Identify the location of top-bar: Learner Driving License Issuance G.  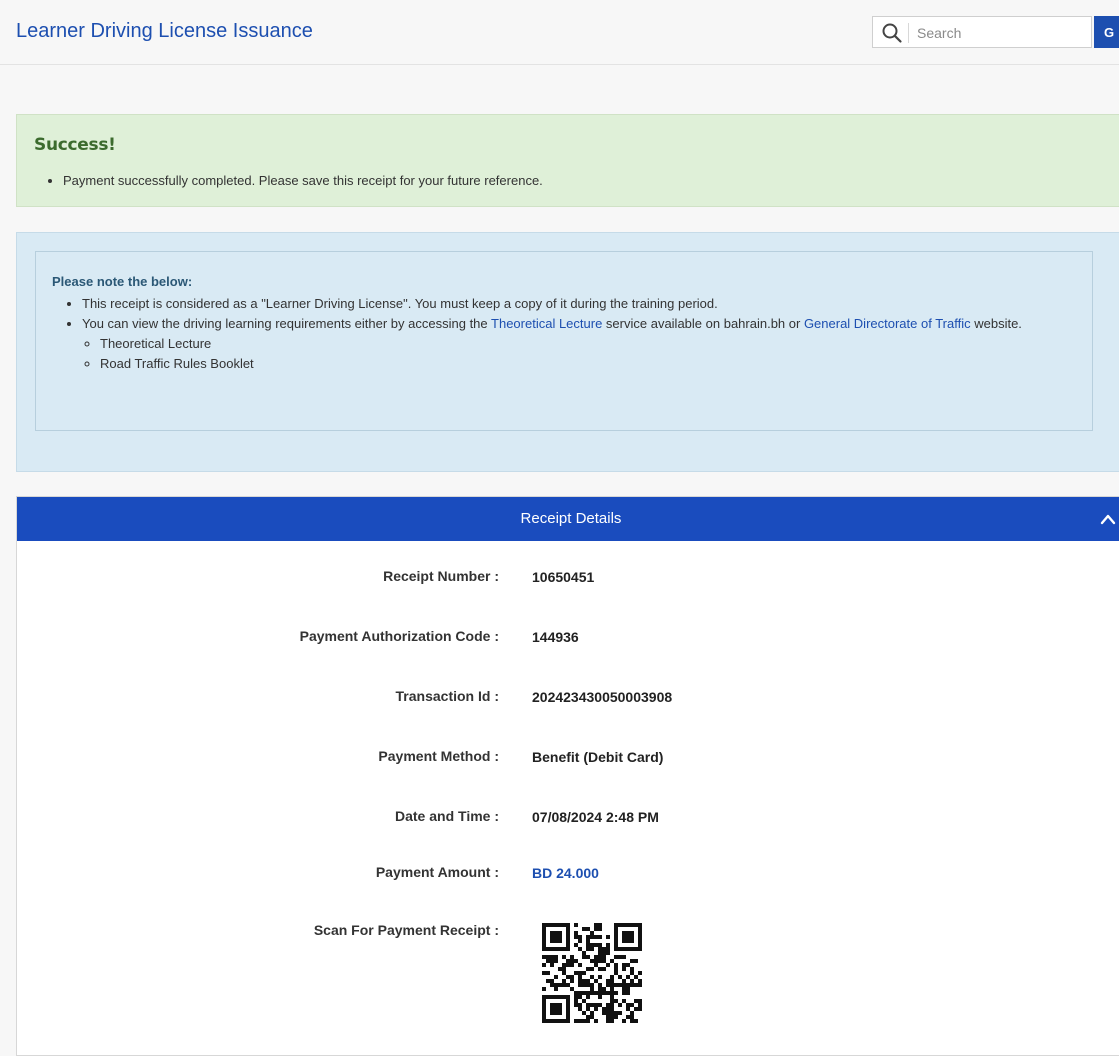
(559, 32).